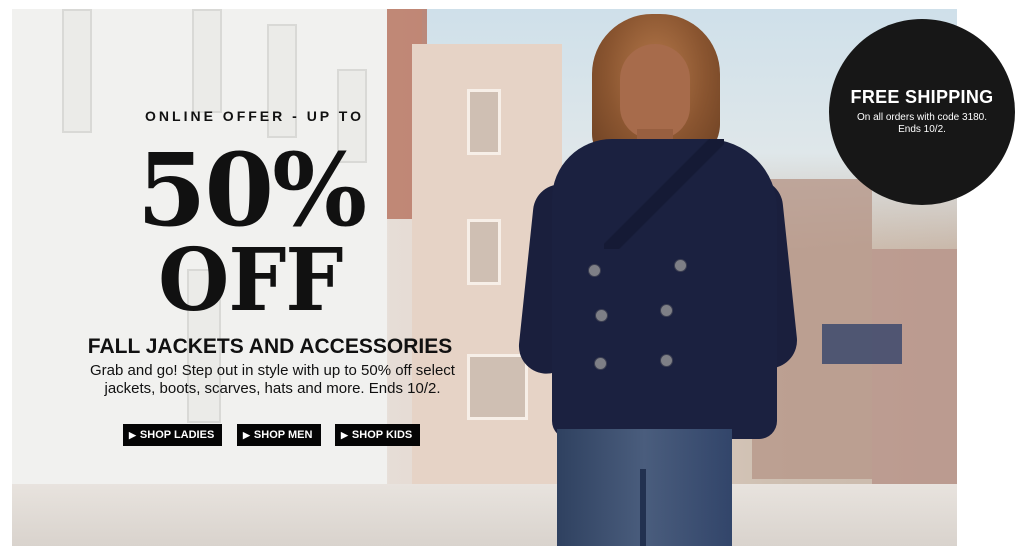 Image resolution: width=1024 pixels, height=558 pixels. I want to click on blue-roof-background, so click(862, 344).